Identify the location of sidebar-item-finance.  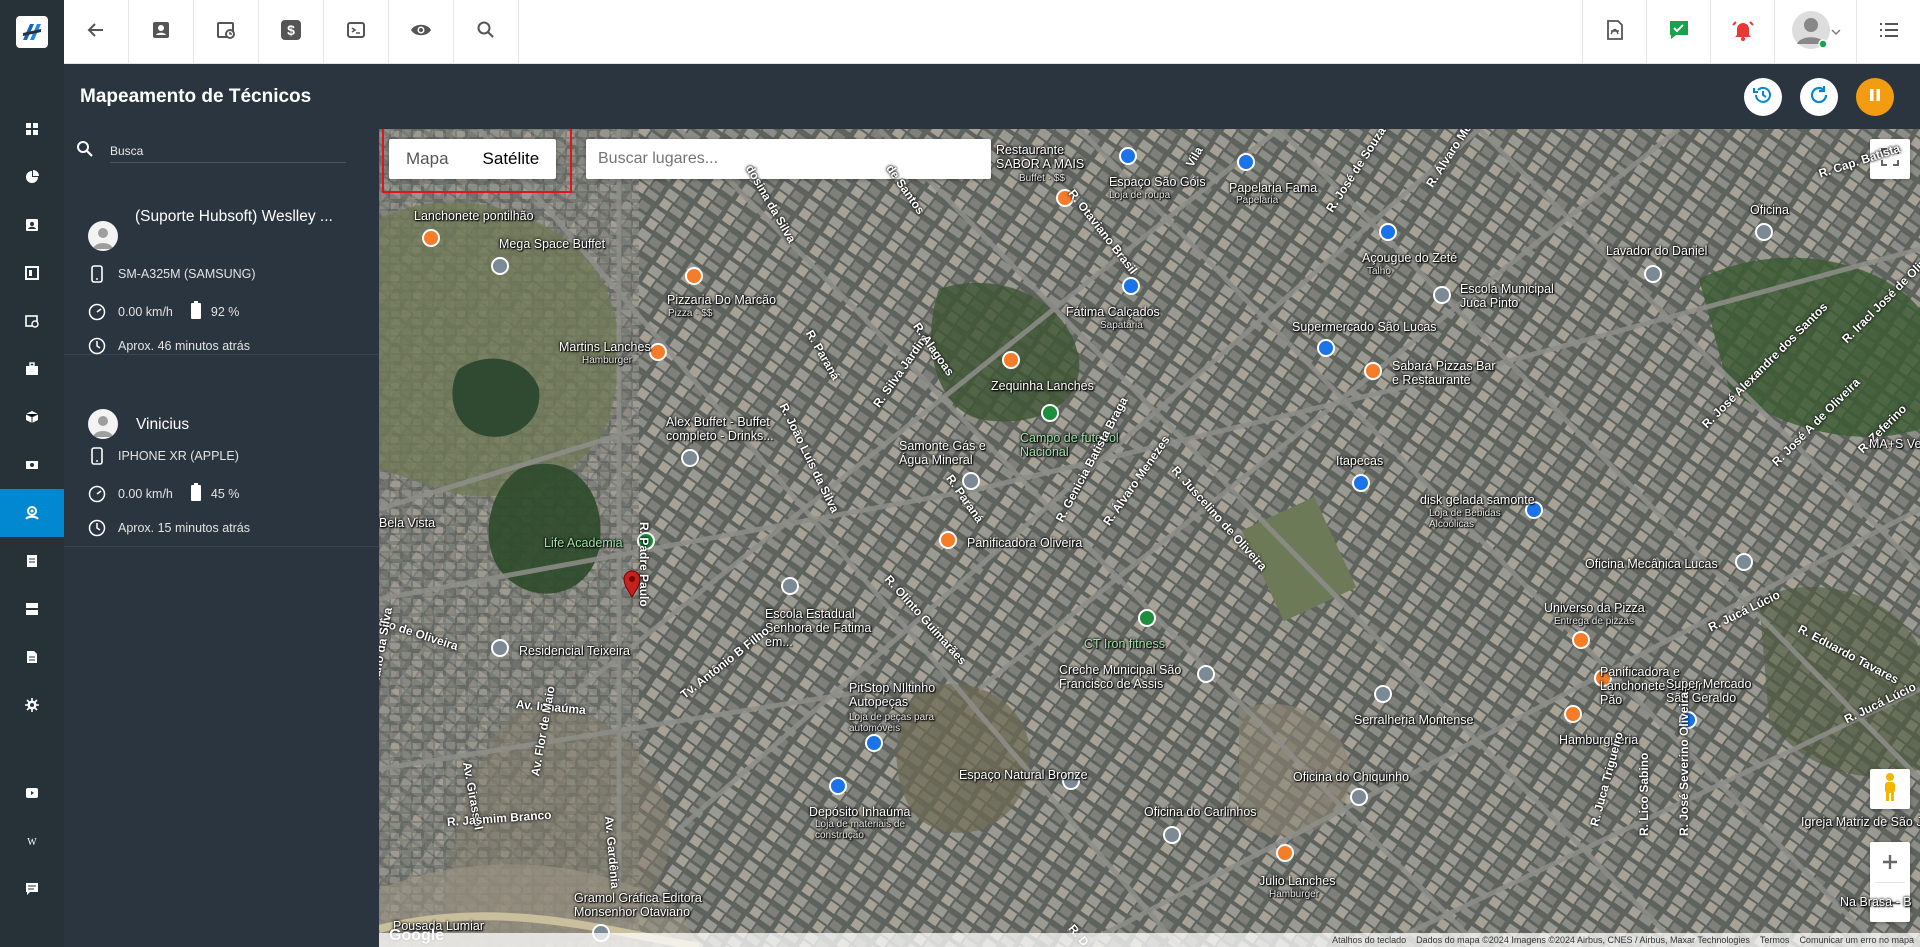
(32, 465).